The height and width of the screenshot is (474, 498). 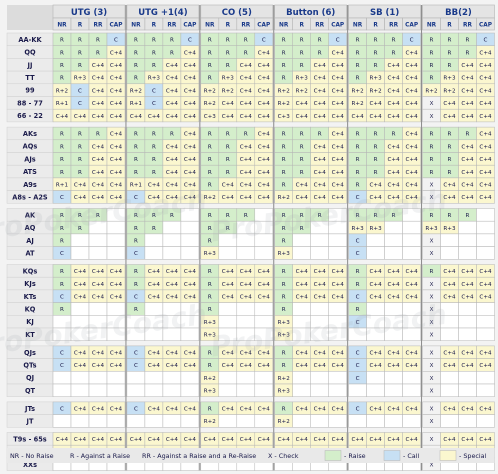 I want to click on sub-header-rr: RR, so click(x=245, y=26).